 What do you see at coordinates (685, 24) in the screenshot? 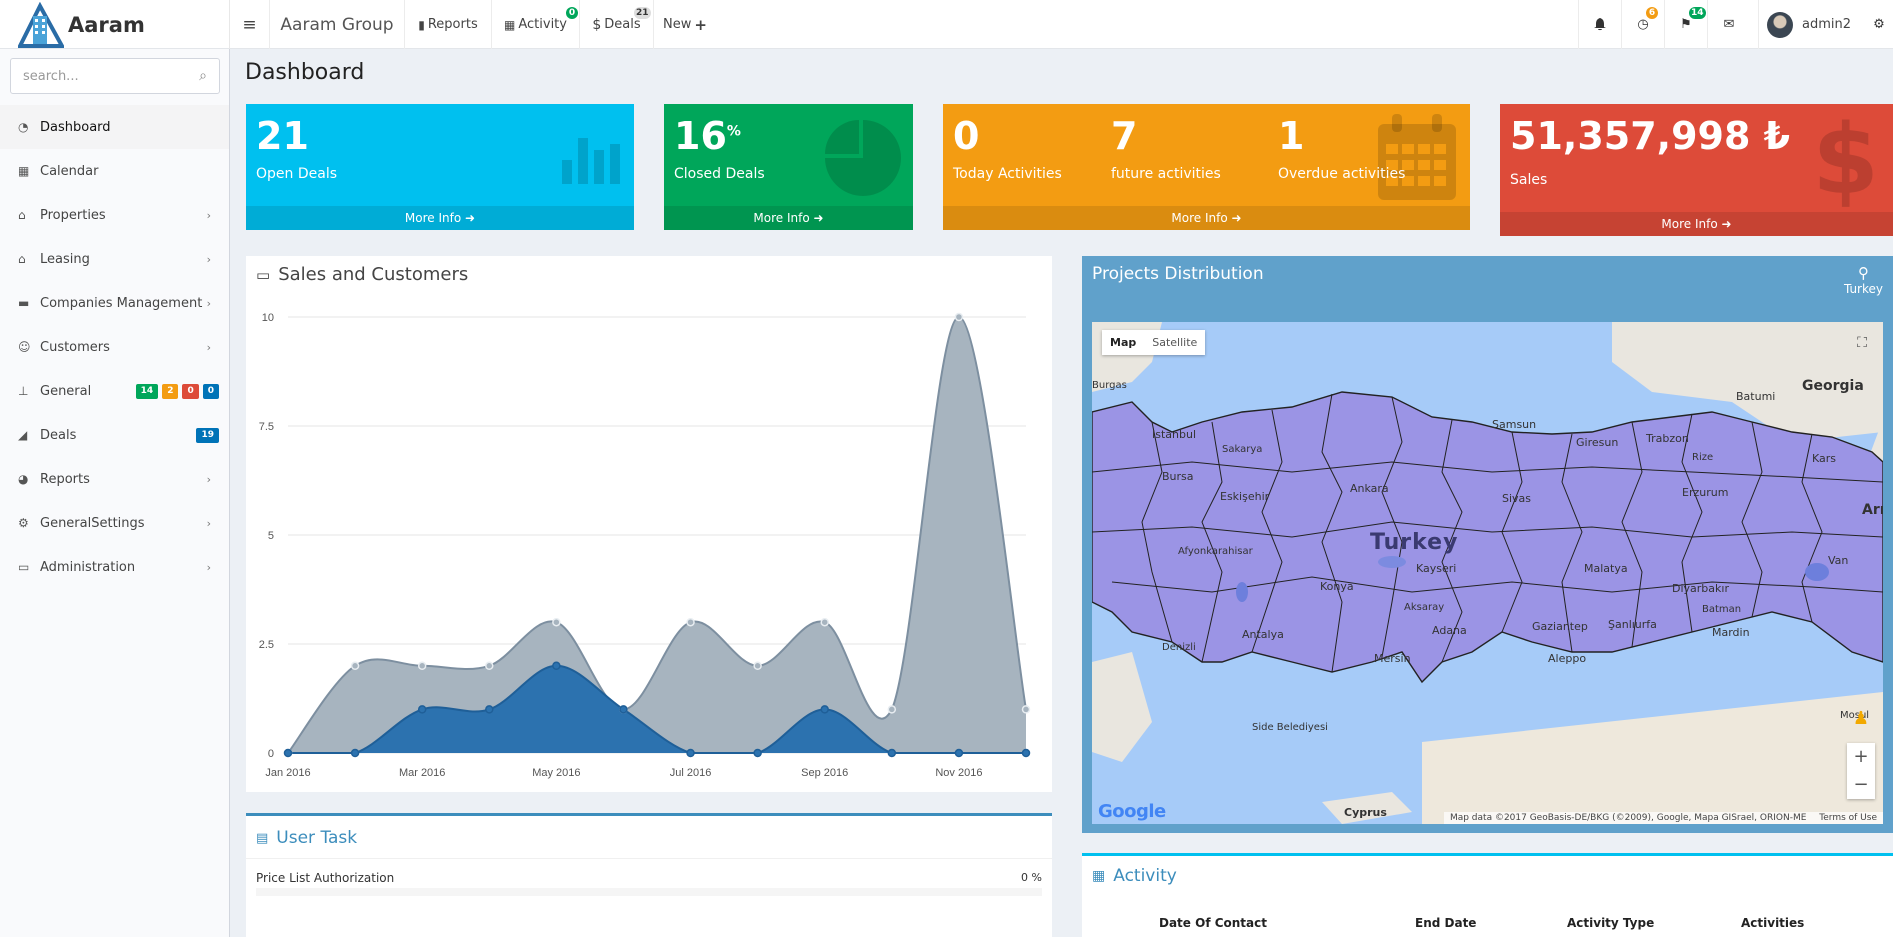
I see `nav-new: New +` at bounding box center [685, 24].